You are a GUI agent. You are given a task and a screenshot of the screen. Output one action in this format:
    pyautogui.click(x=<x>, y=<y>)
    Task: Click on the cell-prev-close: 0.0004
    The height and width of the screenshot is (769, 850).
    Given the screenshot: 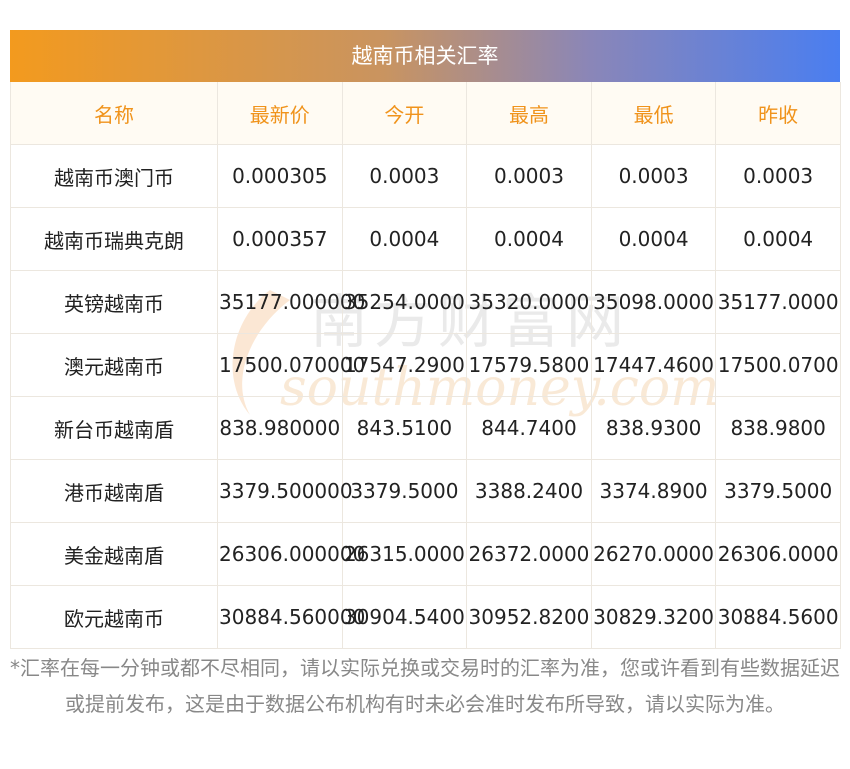 What is the action you would take?
    pyautogui.click(x=778, y=239)
    